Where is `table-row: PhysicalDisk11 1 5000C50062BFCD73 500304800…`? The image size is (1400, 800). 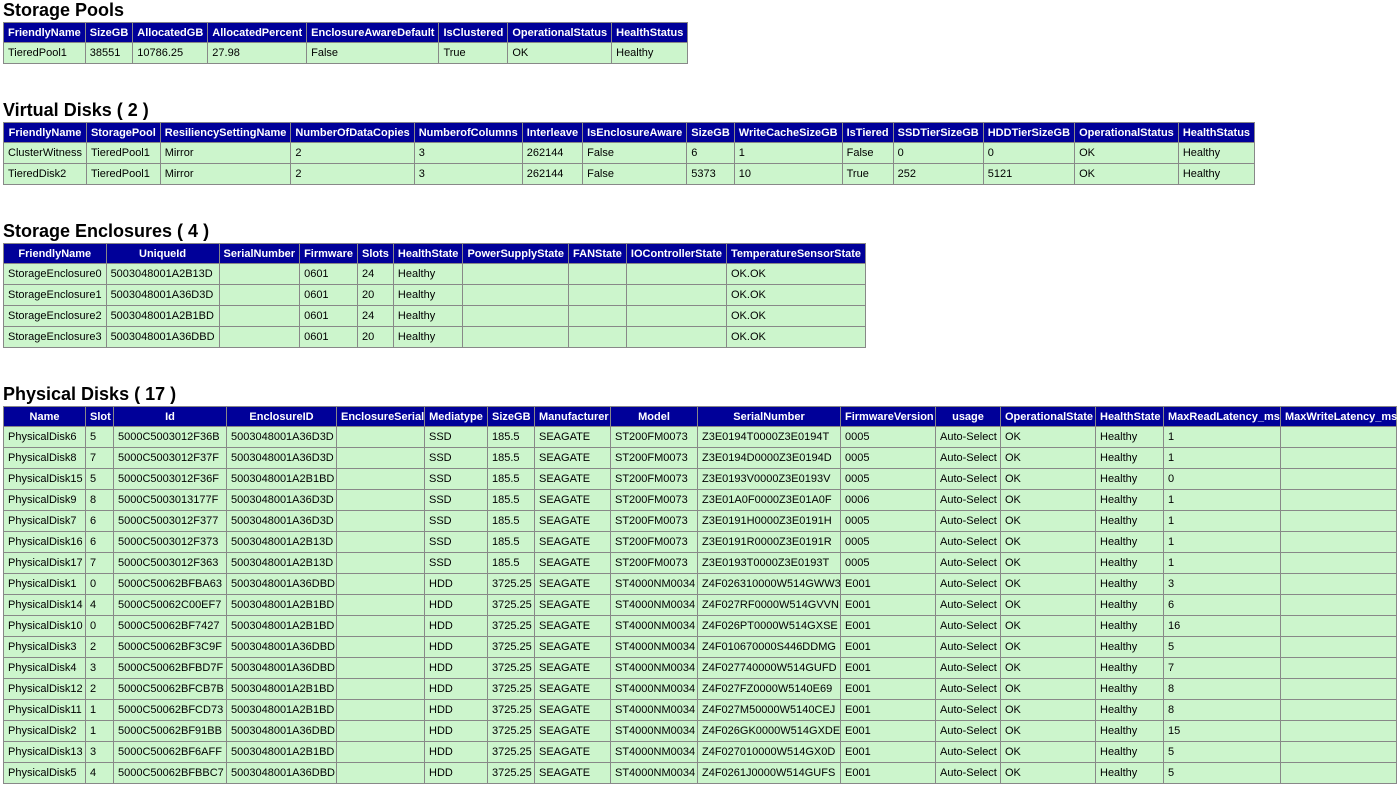 table-row: PhysicalDisk11 1 5000C50062BFCD73 500304800… is located at coordinates (700, 710).